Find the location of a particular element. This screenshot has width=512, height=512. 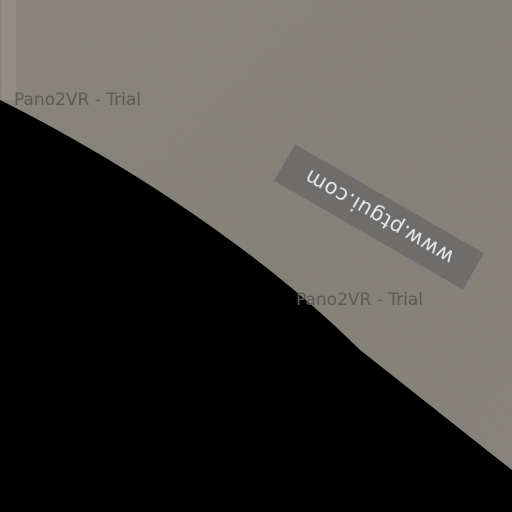

surface-edge is located at coordinates (9, 50).